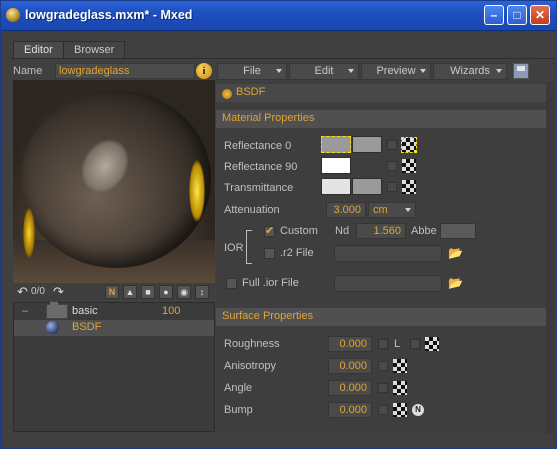  What do you see at coordinates (231, 283) in the screenshot?
I see `full-ior-checkbox` at bounding box center [231, 283].